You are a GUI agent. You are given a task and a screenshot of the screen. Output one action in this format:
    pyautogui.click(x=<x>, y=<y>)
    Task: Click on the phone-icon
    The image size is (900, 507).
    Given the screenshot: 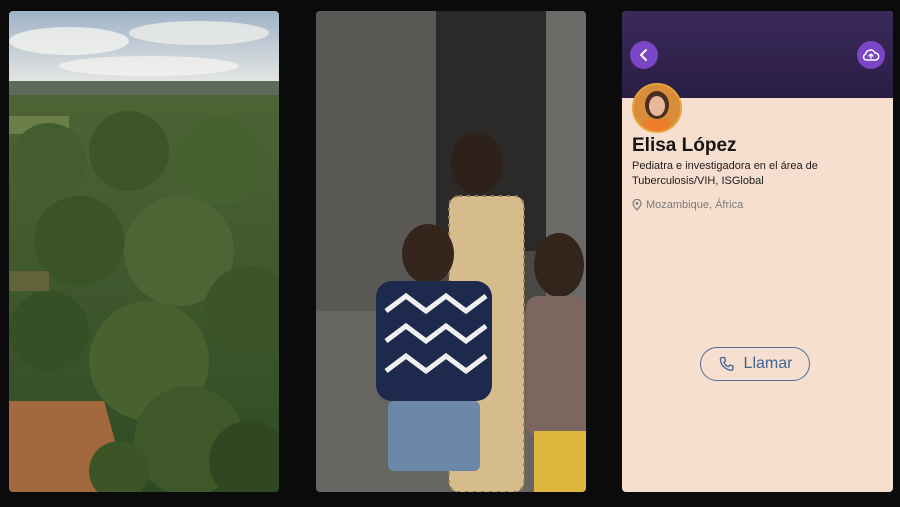 What is the action you would take?
    pyautogui.click(x=726, y=363)
    